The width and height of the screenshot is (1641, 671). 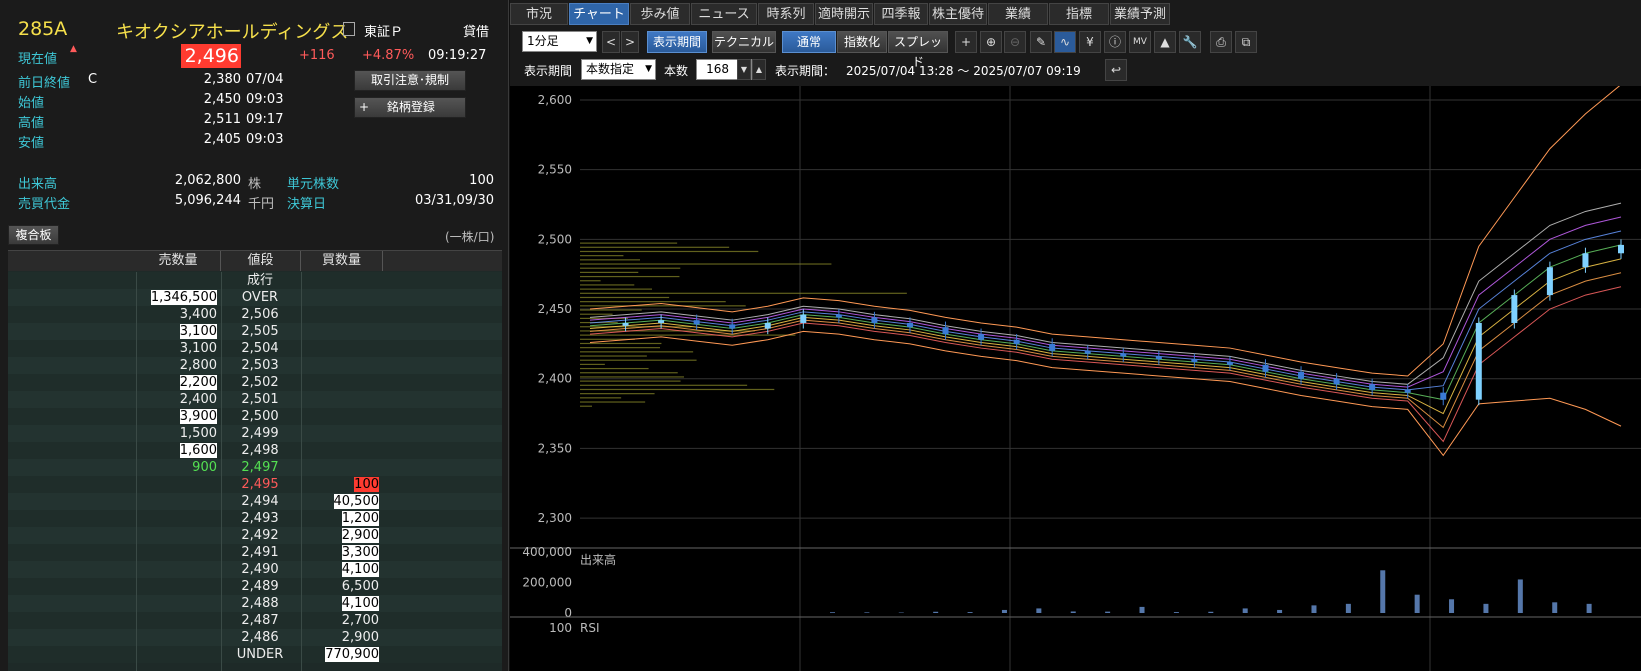 What do you see at coordinates (341, 654) in the screenshot?
I see `buy-qty: 770,900` at bounding box center [341, 654].